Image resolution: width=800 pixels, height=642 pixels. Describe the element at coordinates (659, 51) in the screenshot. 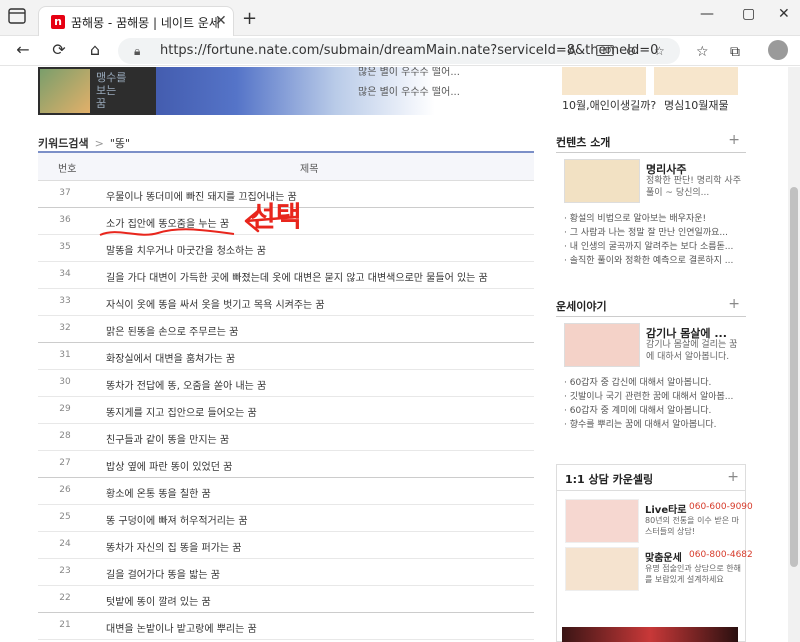

I see `favorite-add-icon: ☆` at that location.